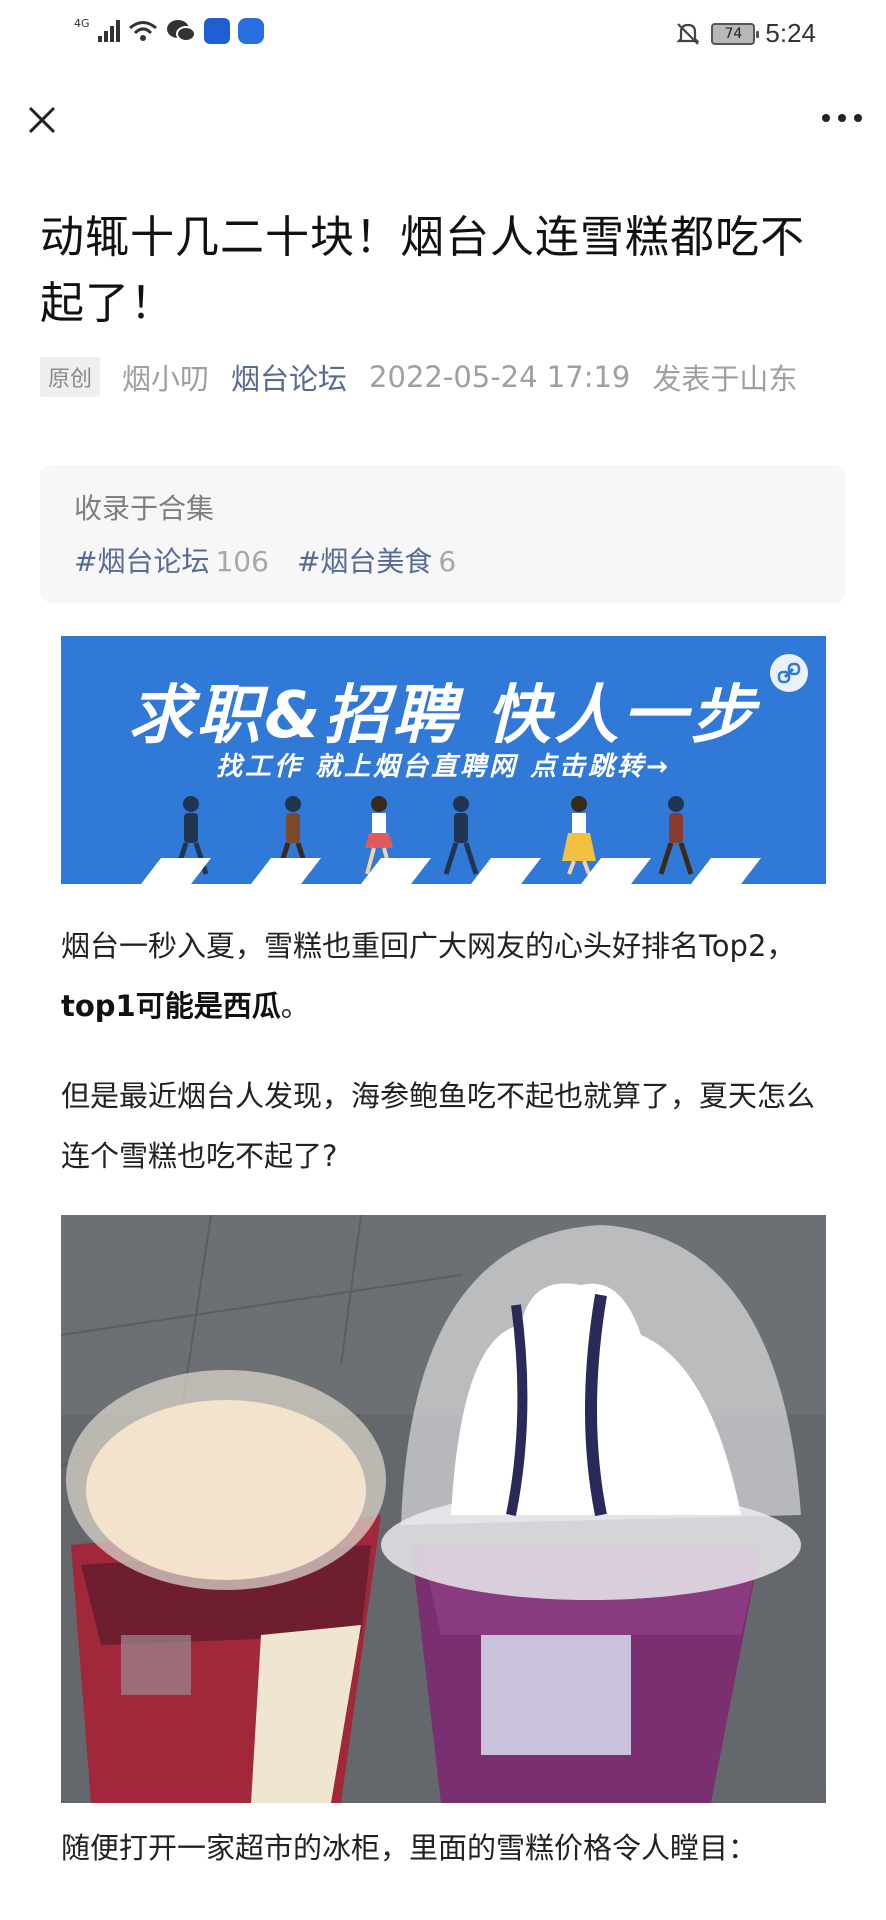 The image size is (886, 1920). What do you see at coordinates (409, 1848) in the screenshot?
I see `article-paragraph: 随便打开一家超市的冰柜，里面的雪糕价格令人瞠目：` at bounding box center [409, 1848].